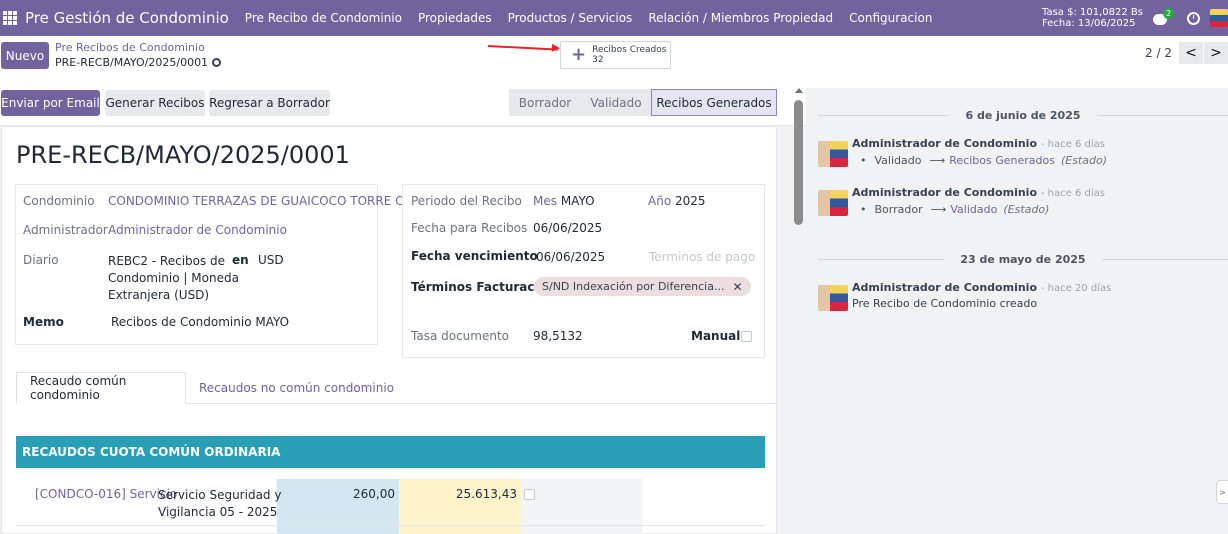 Image resolution: width=1228 pixels, height=534 pixels. Describe the element at coordinates (469, 228) in the screenshot. I see `receipt-date-label: Fecha para Recibos` at that location.